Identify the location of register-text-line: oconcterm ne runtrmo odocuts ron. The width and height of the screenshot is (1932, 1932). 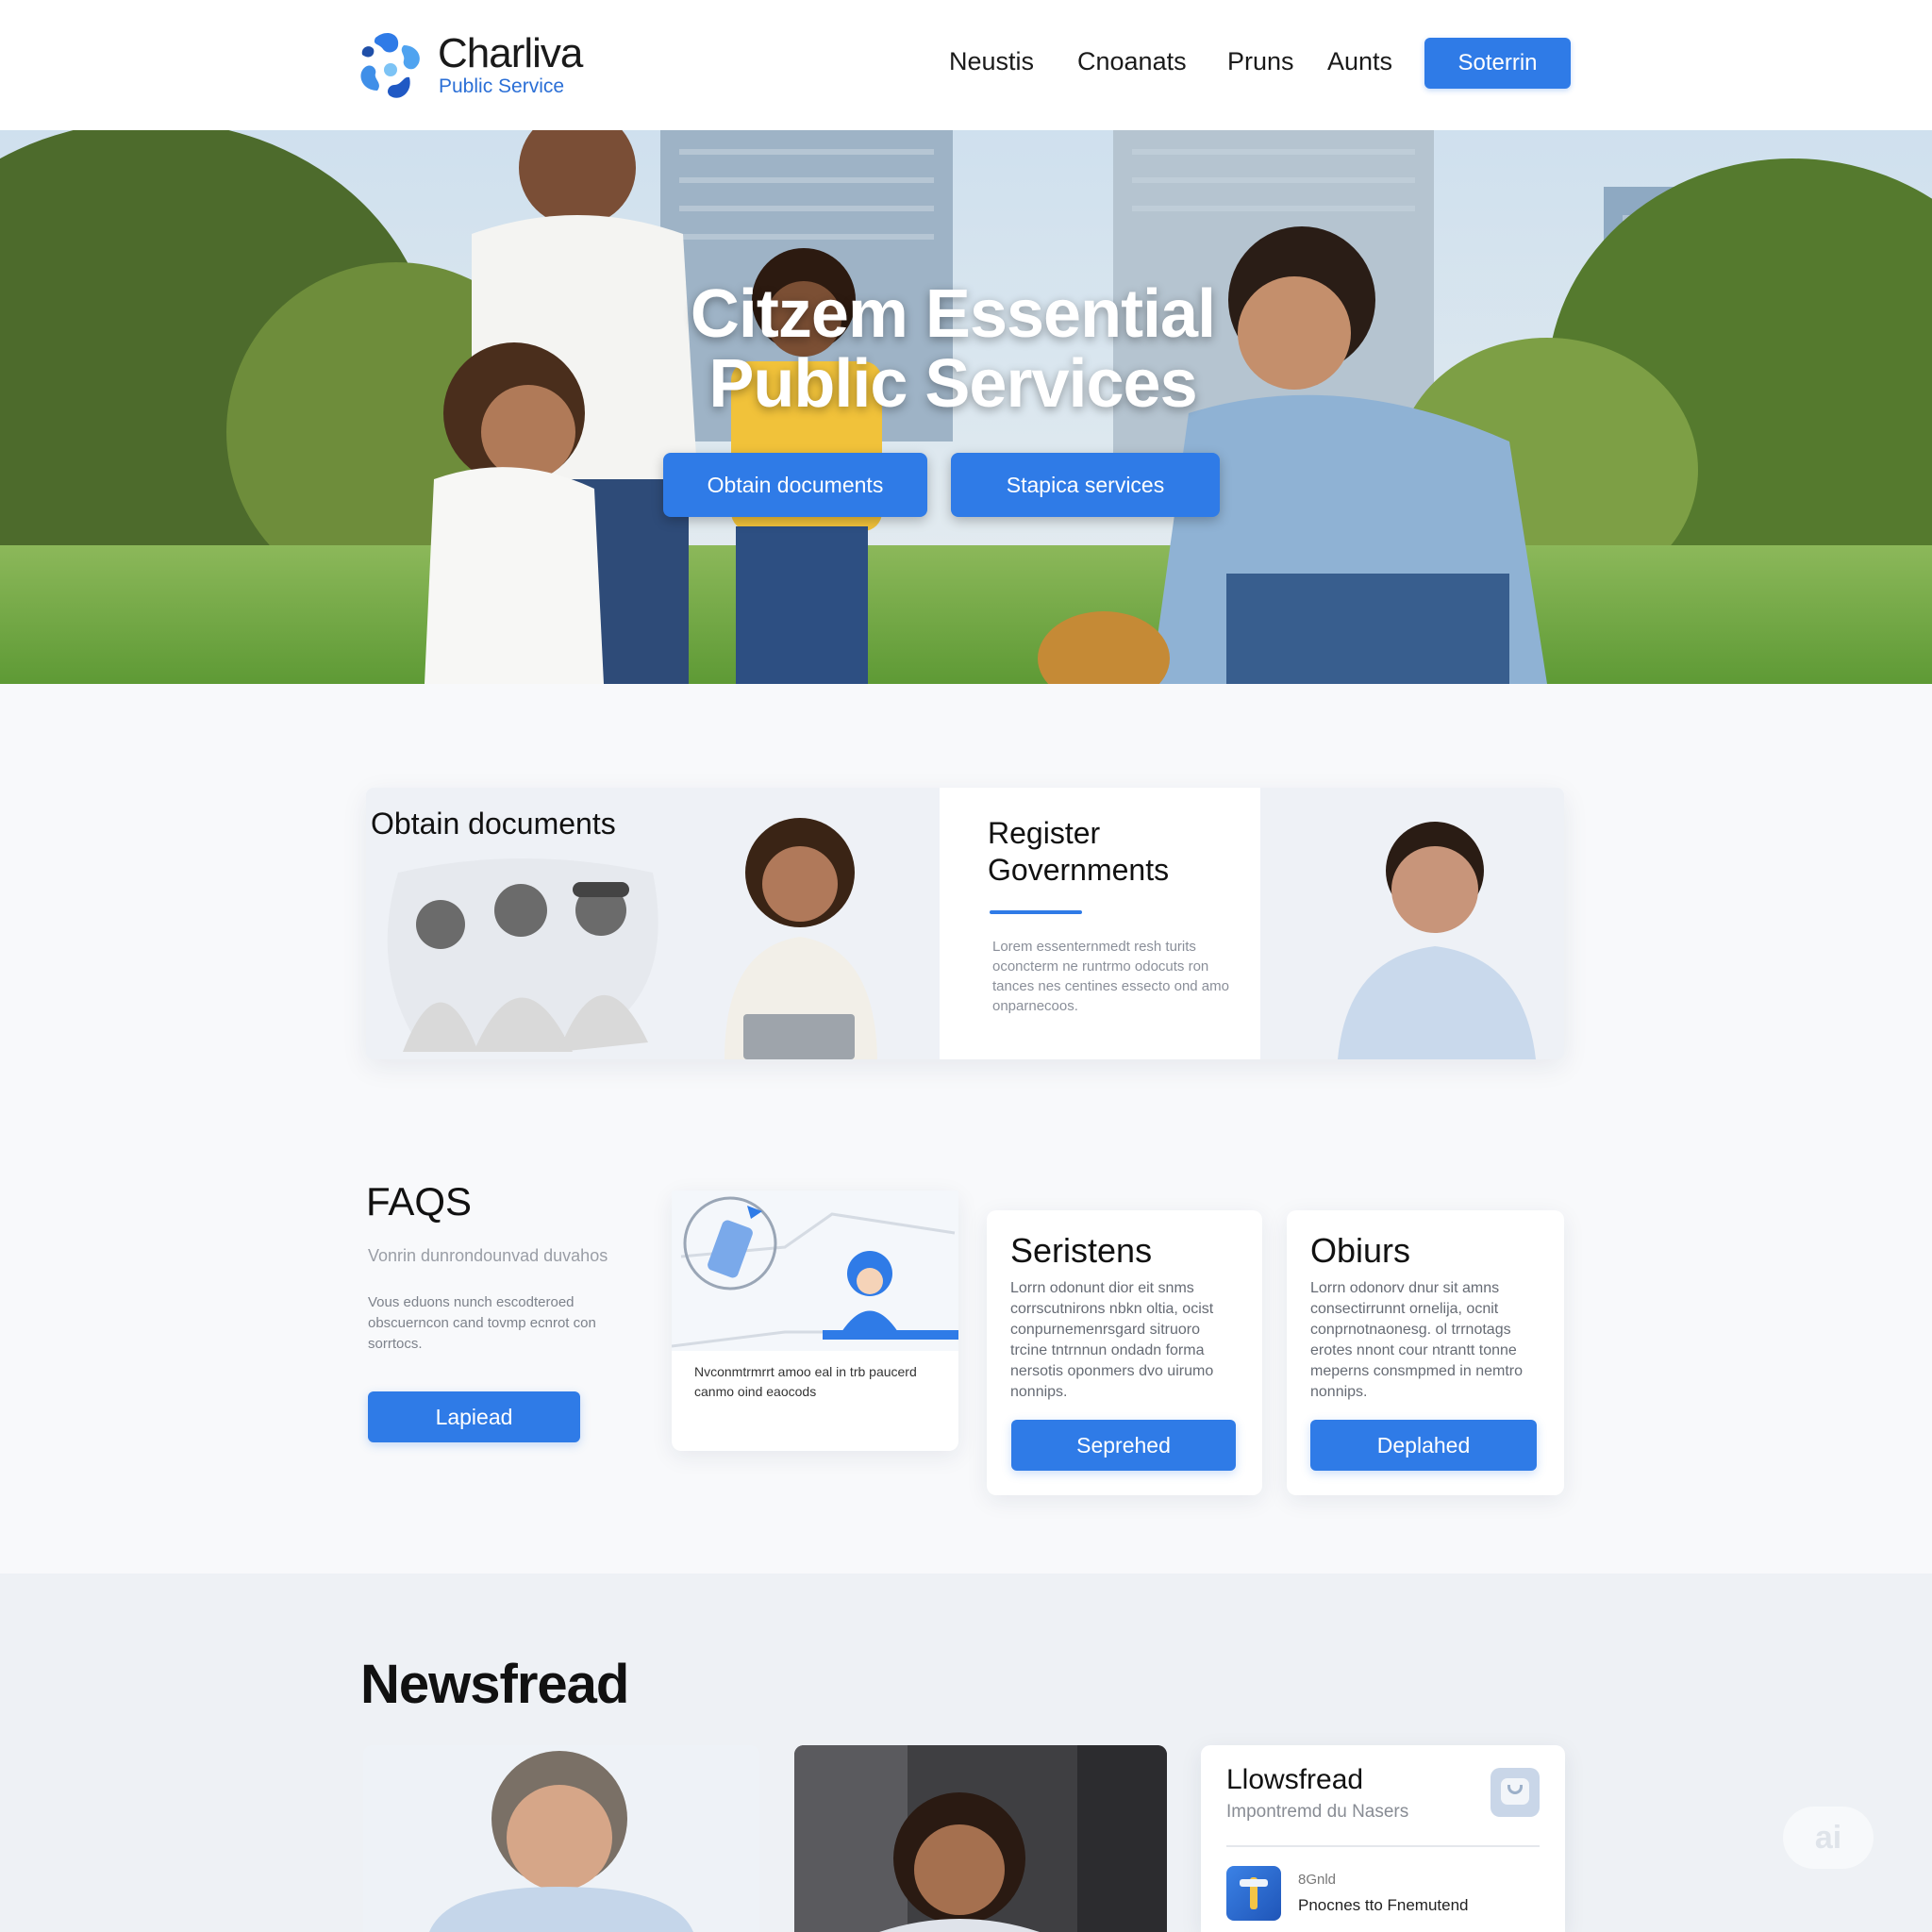
(1101, 966).